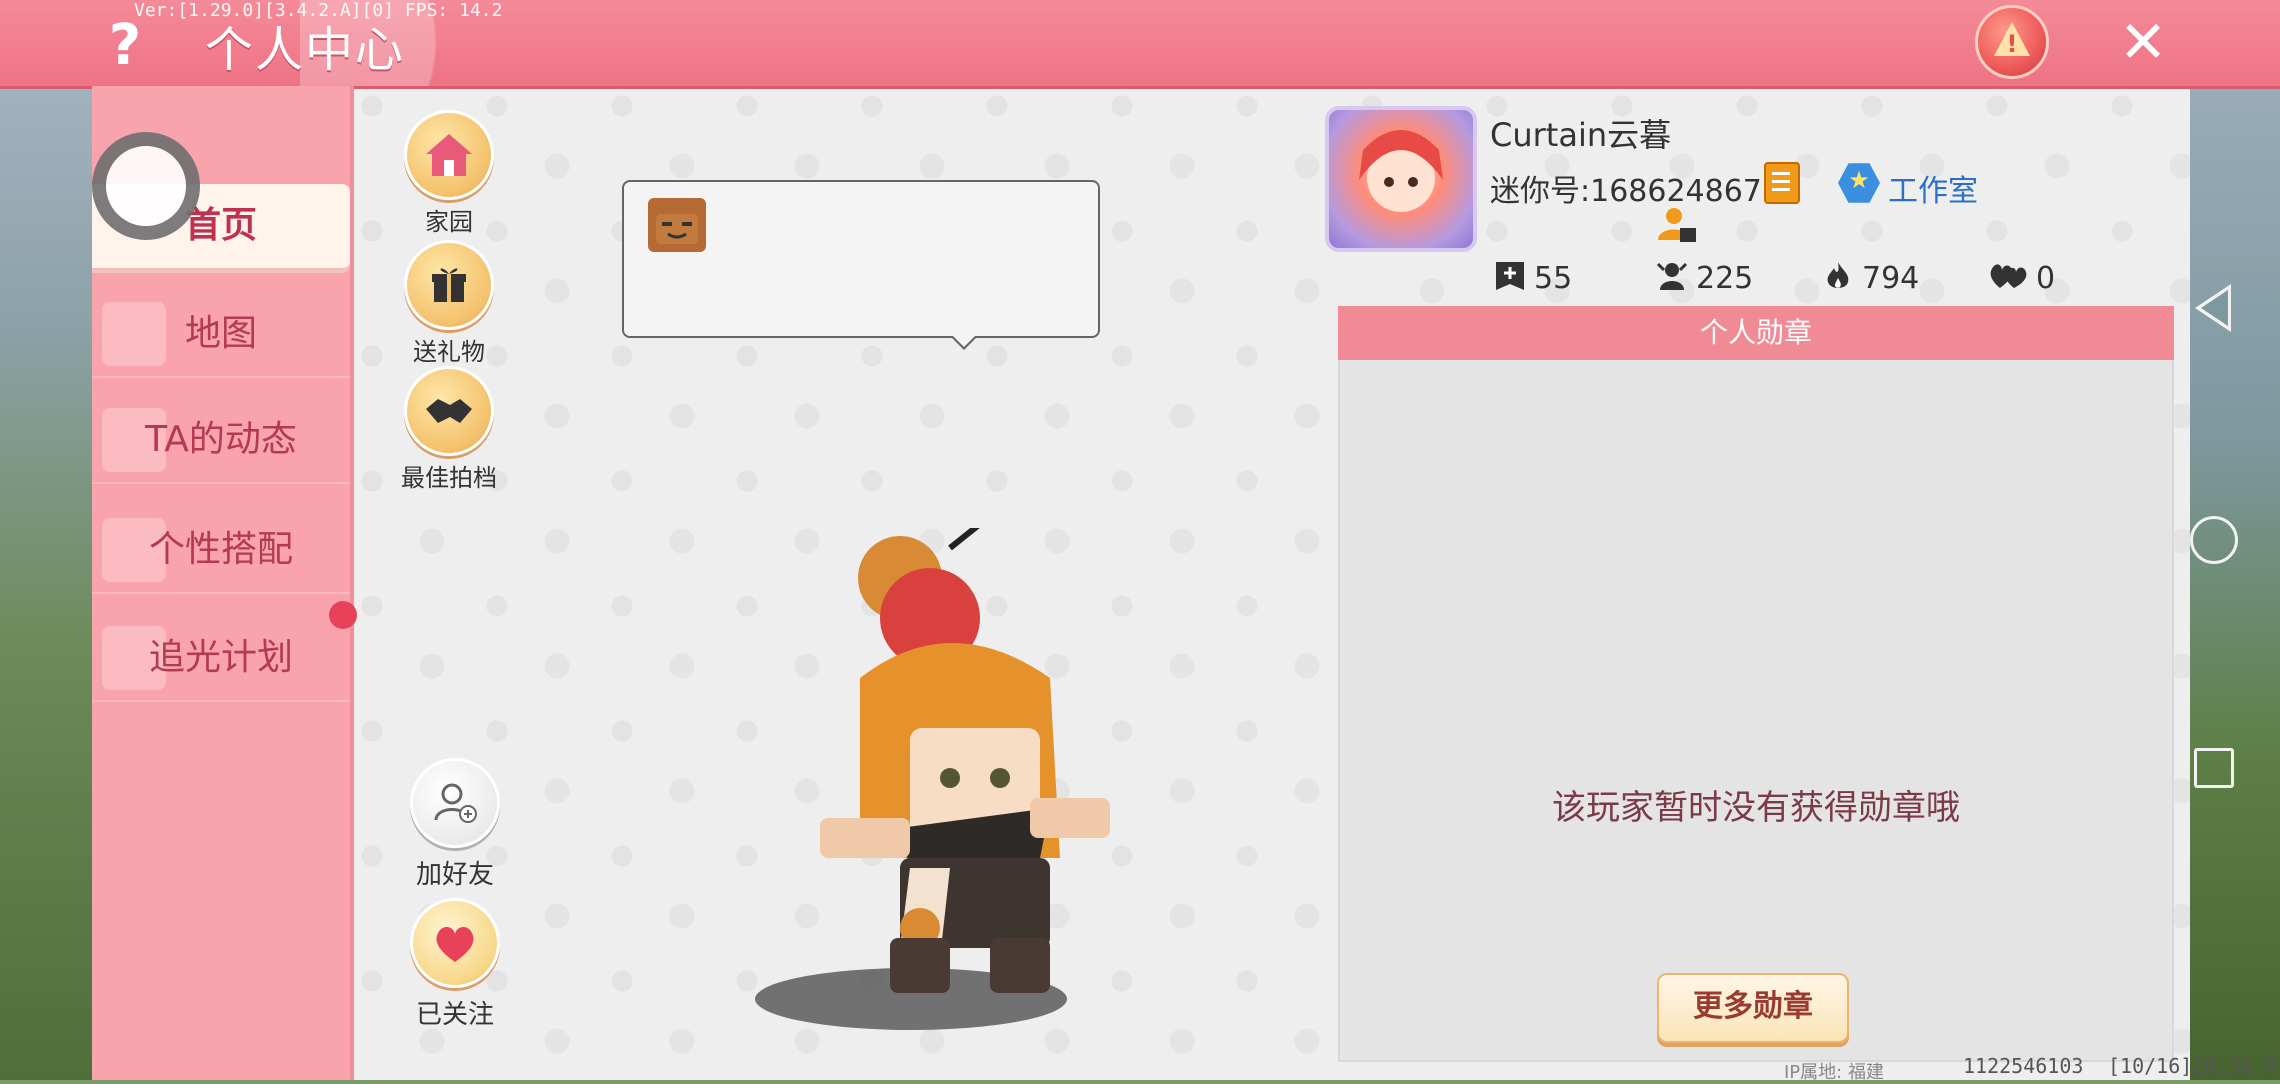 The image size is (2280, 1084). Describe the element at coordinates (1838, 275) in the screenshot. I see `flame-icon` at that location.